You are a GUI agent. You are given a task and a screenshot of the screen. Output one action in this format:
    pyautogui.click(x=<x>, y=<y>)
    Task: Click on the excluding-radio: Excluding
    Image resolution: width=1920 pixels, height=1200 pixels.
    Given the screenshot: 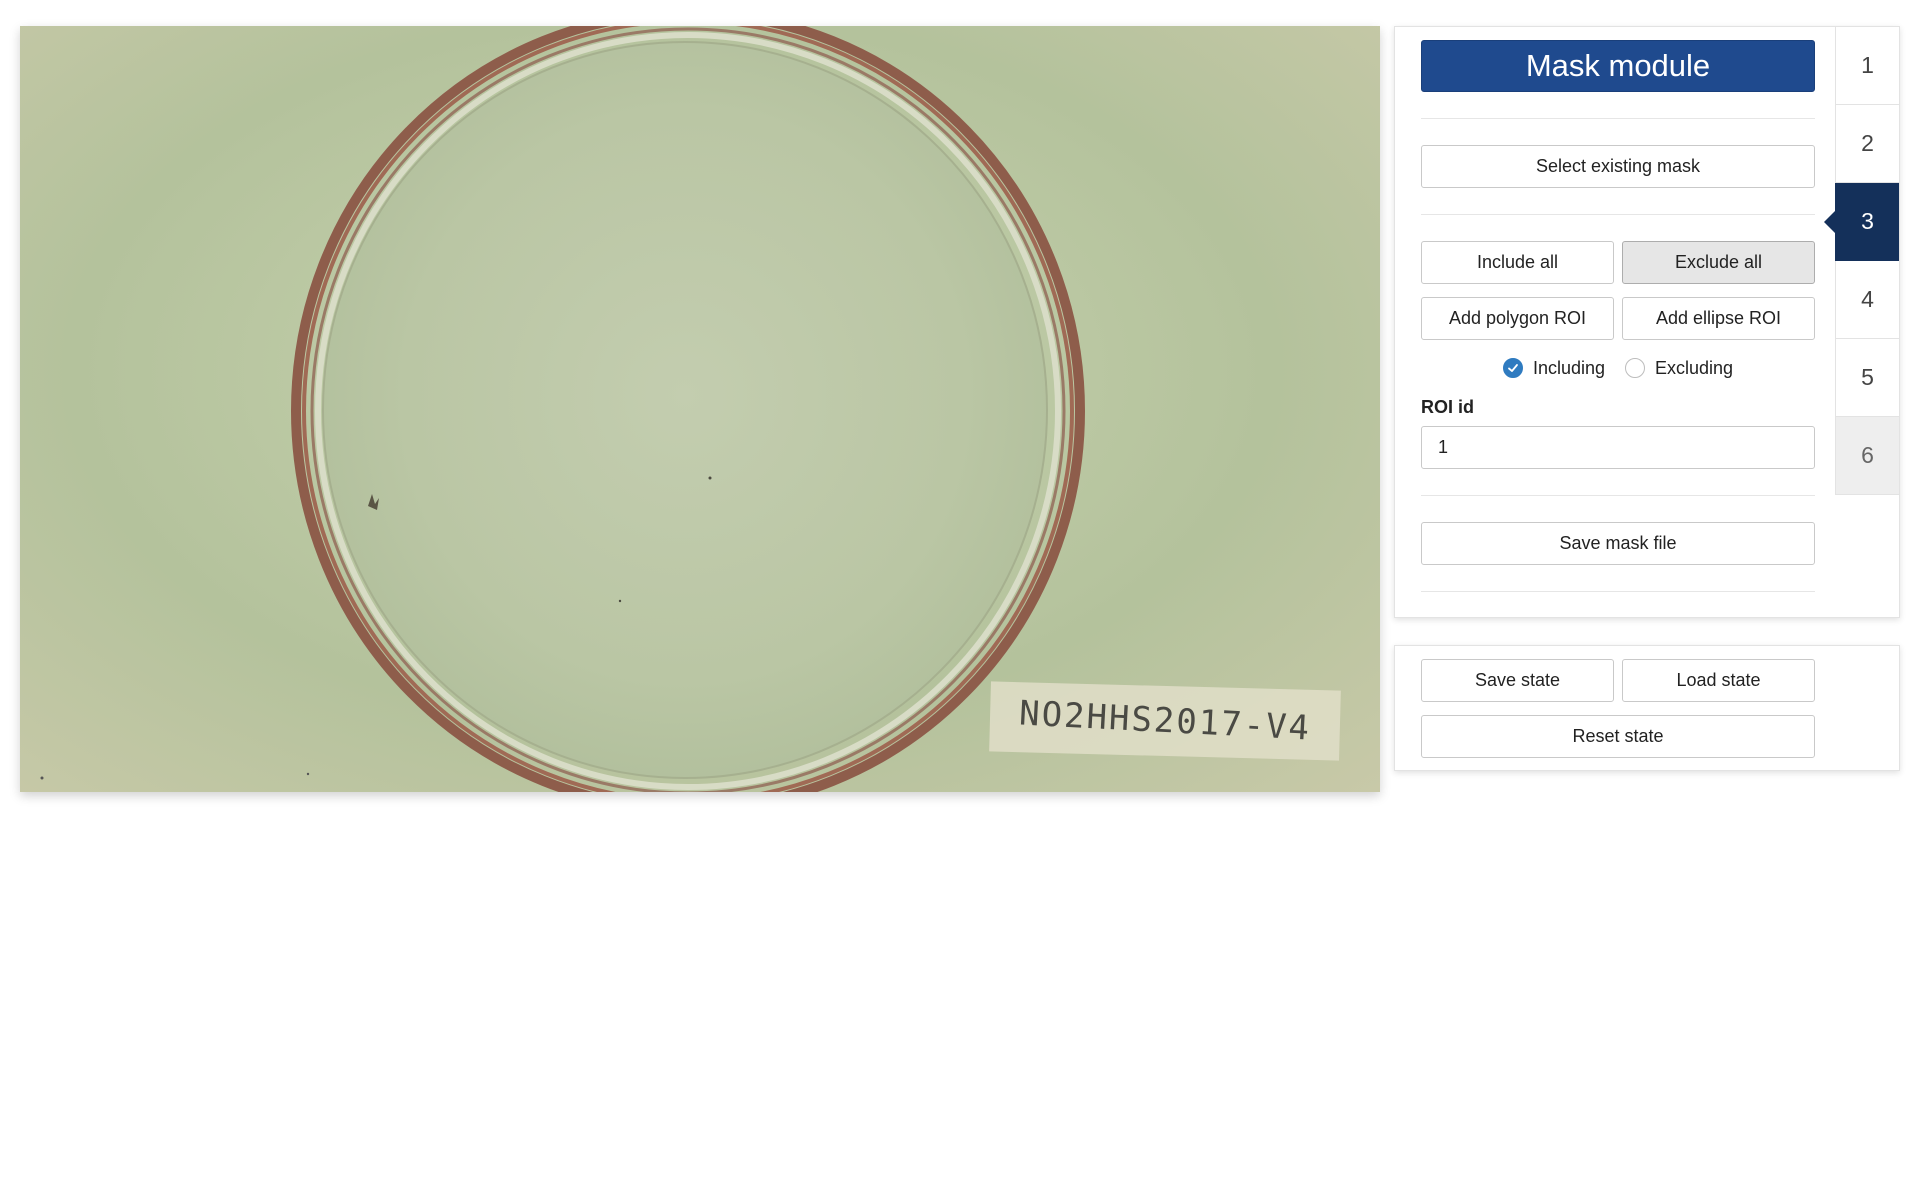 What is the action you would take?
    pyautogui.click(x=1679, y=368)
    